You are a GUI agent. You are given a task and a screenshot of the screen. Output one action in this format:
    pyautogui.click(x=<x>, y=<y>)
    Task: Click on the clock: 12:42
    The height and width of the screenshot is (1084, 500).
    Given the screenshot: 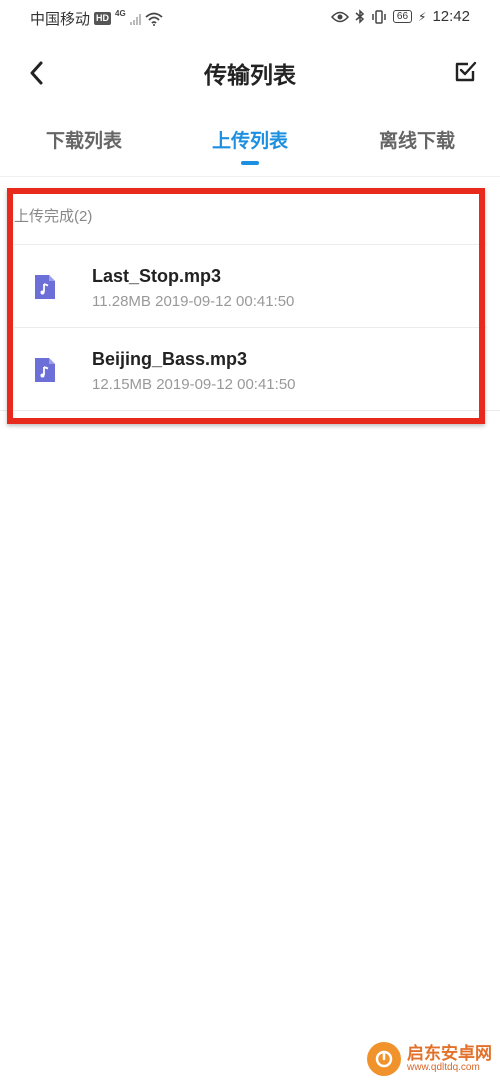 What is the action you would take?
    pyautogui.click(x=451, y=16)
    